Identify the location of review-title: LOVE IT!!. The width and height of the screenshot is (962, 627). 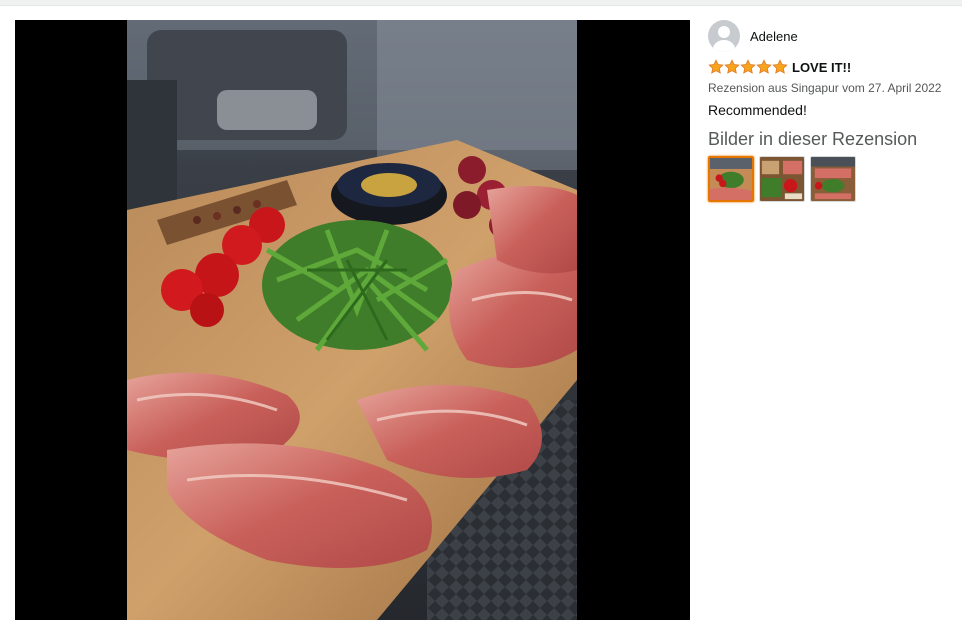
(821, 67).